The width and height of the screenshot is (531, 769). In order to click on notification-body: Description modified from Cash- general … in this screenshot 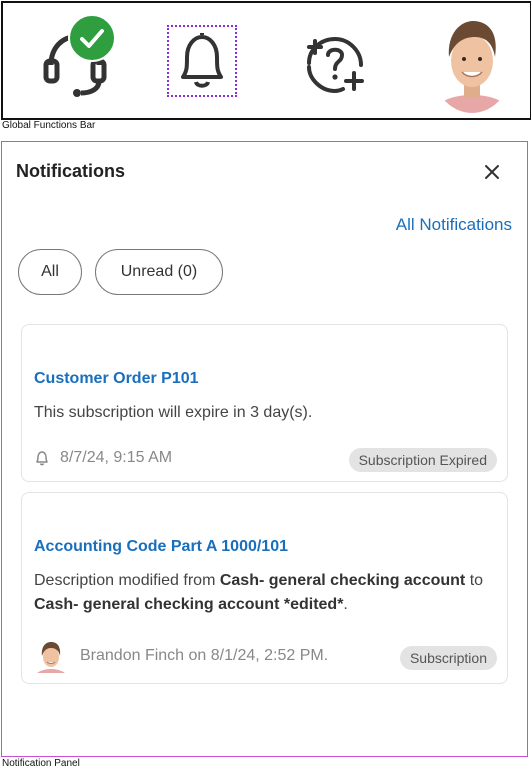, I will do `click(266, 593)`.